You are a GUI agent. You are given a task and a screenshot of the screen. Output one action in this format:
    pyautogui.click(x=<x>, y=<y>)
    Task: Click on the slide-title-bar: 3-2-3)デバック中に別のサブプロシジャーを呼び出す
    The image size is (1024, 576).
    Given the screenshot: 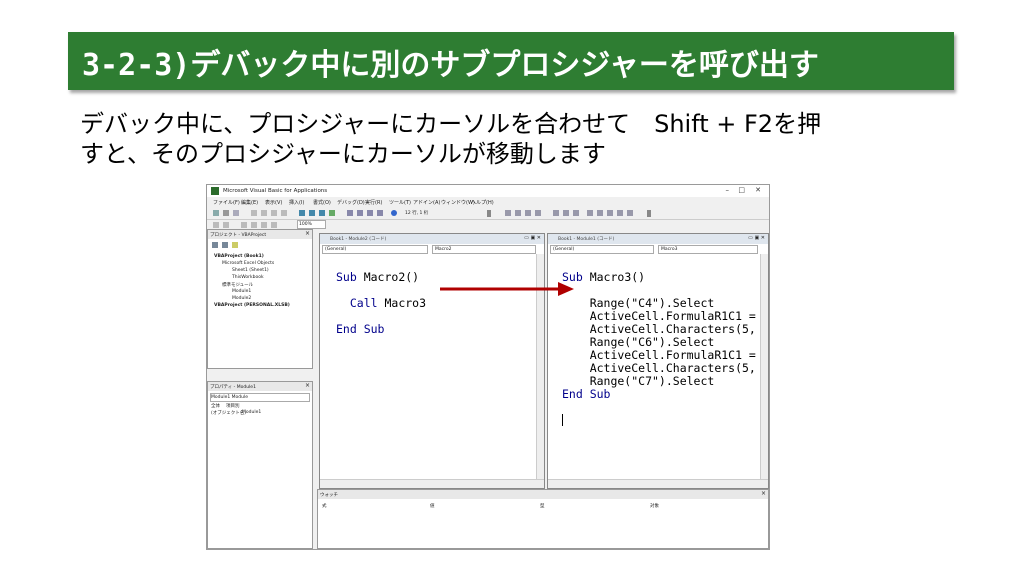 What is the action you would take?
    pyautogui.click(x=511, y=61)
    